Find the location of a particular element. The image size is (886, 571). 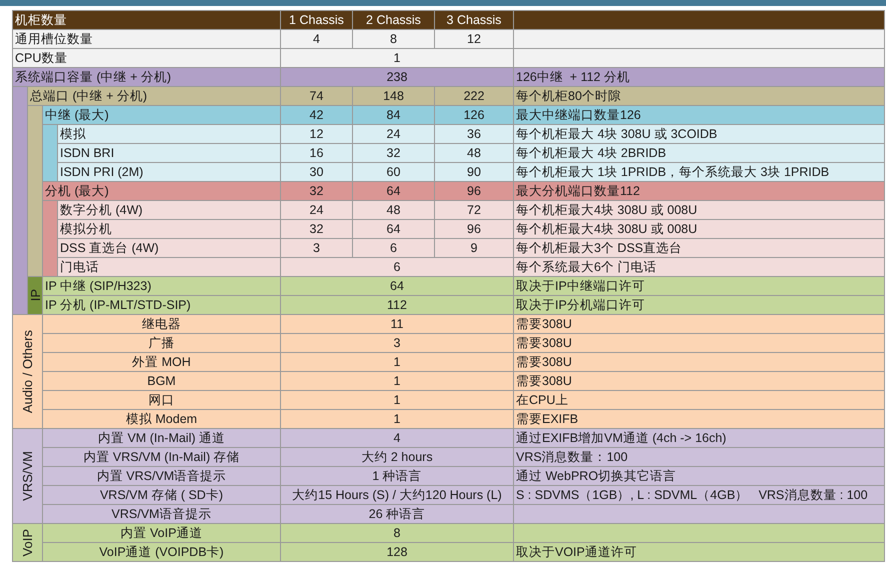

row-label: 内置 VM (In-Mail) 通道 is located at coordinates (161, 438).